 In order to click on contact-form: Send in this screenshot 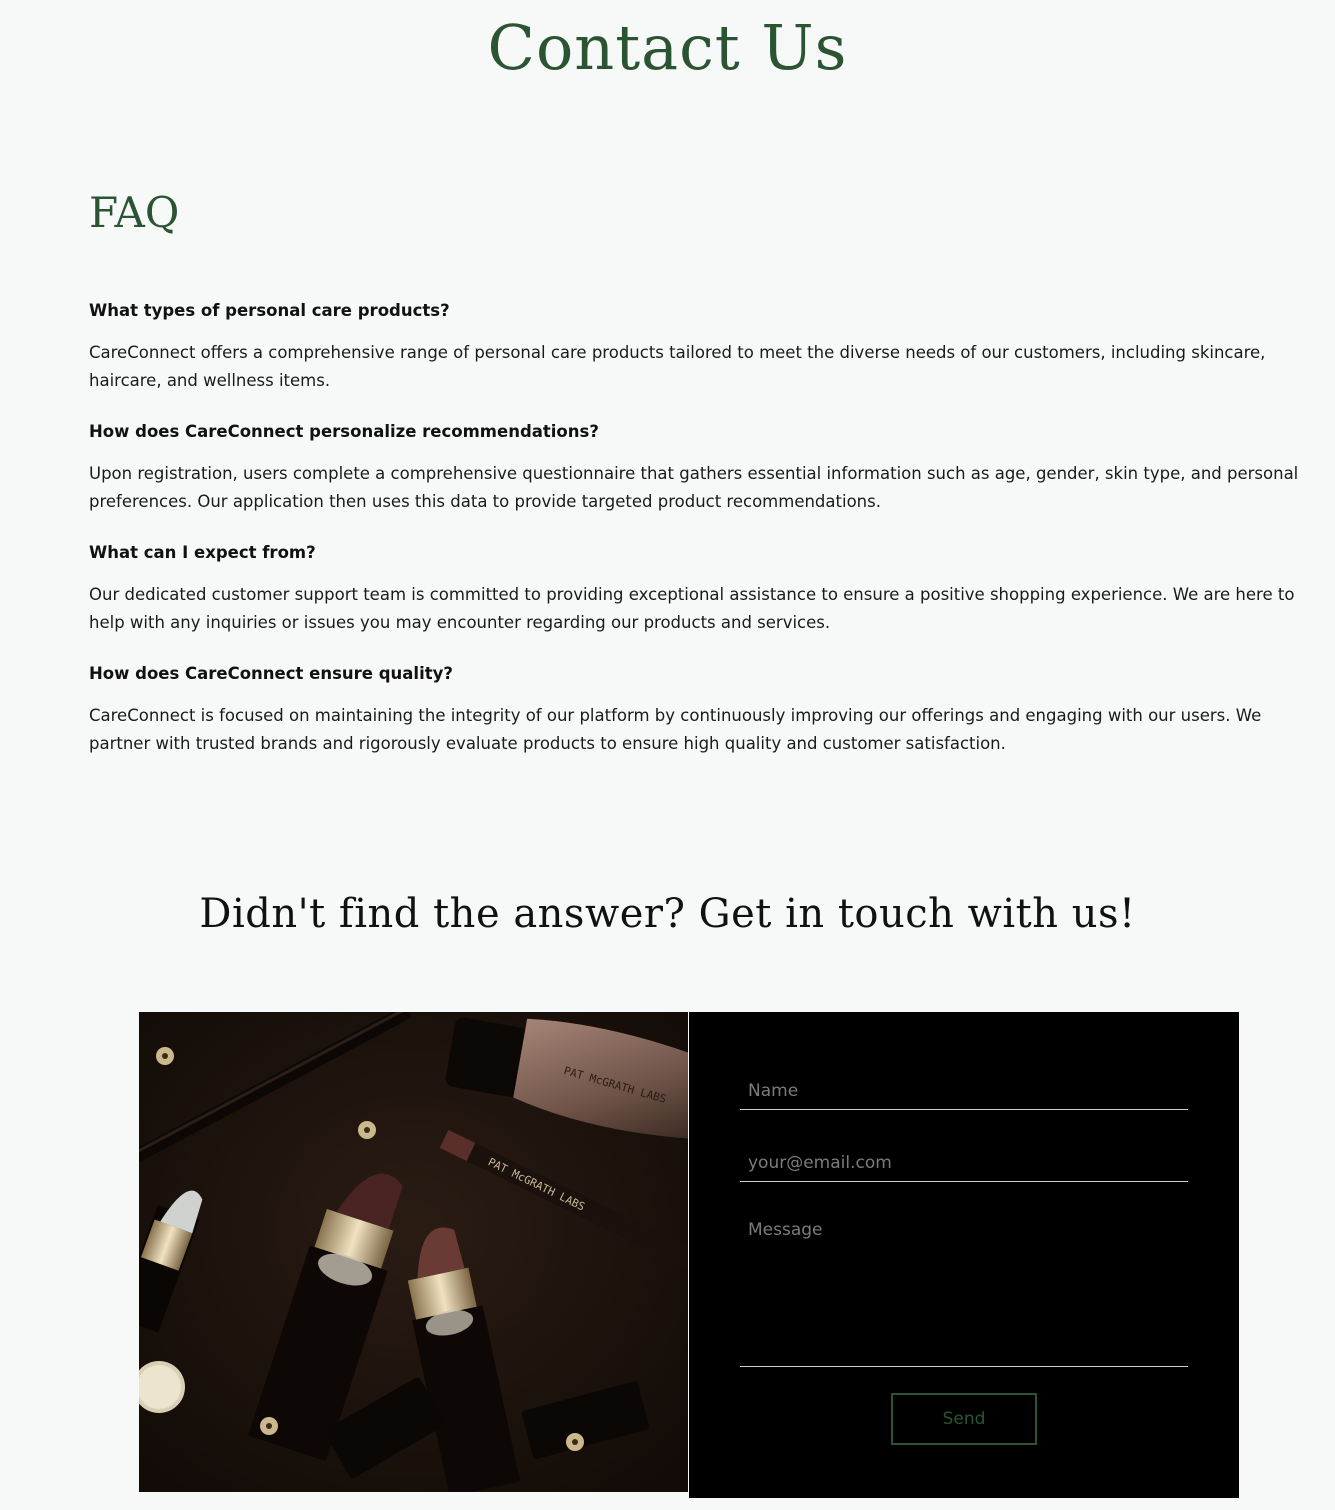, I will do `click(964, 1255)`.